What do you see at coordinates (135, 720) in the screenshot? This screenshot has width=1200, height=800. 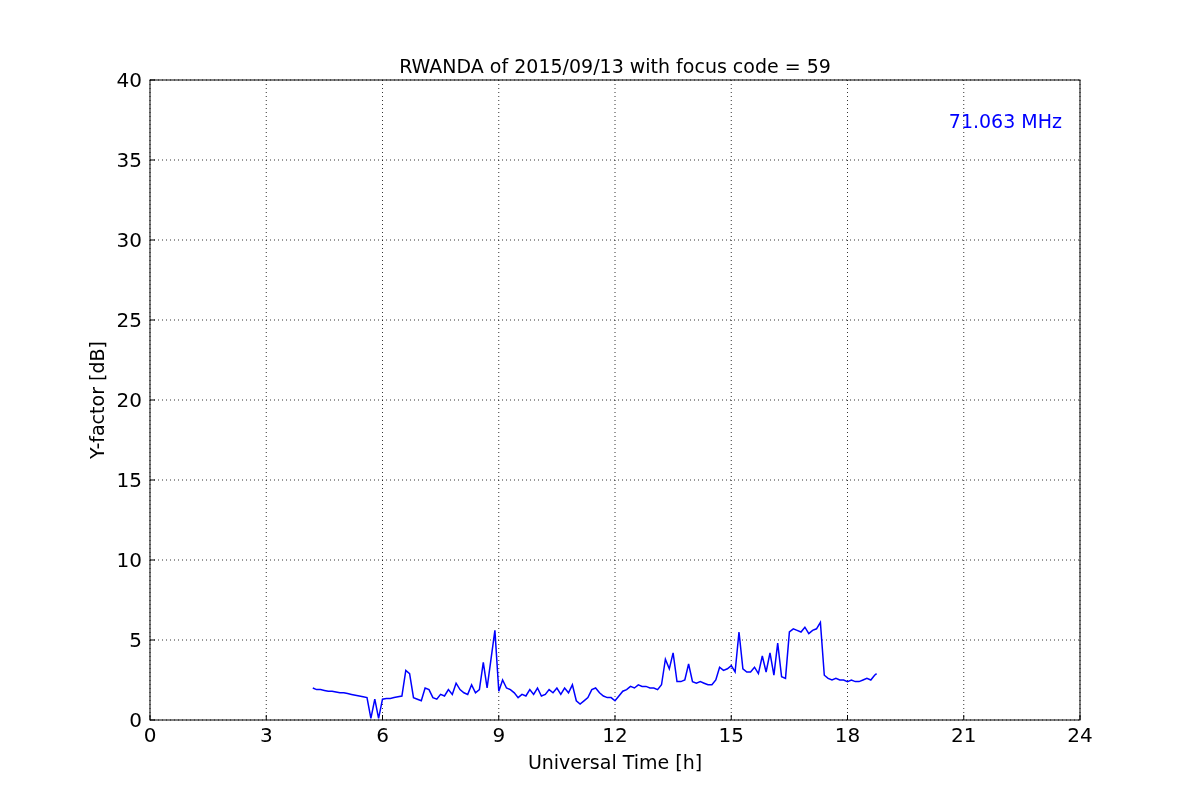 I see `y-tick-label: 0` at bounding box center [135, 720].